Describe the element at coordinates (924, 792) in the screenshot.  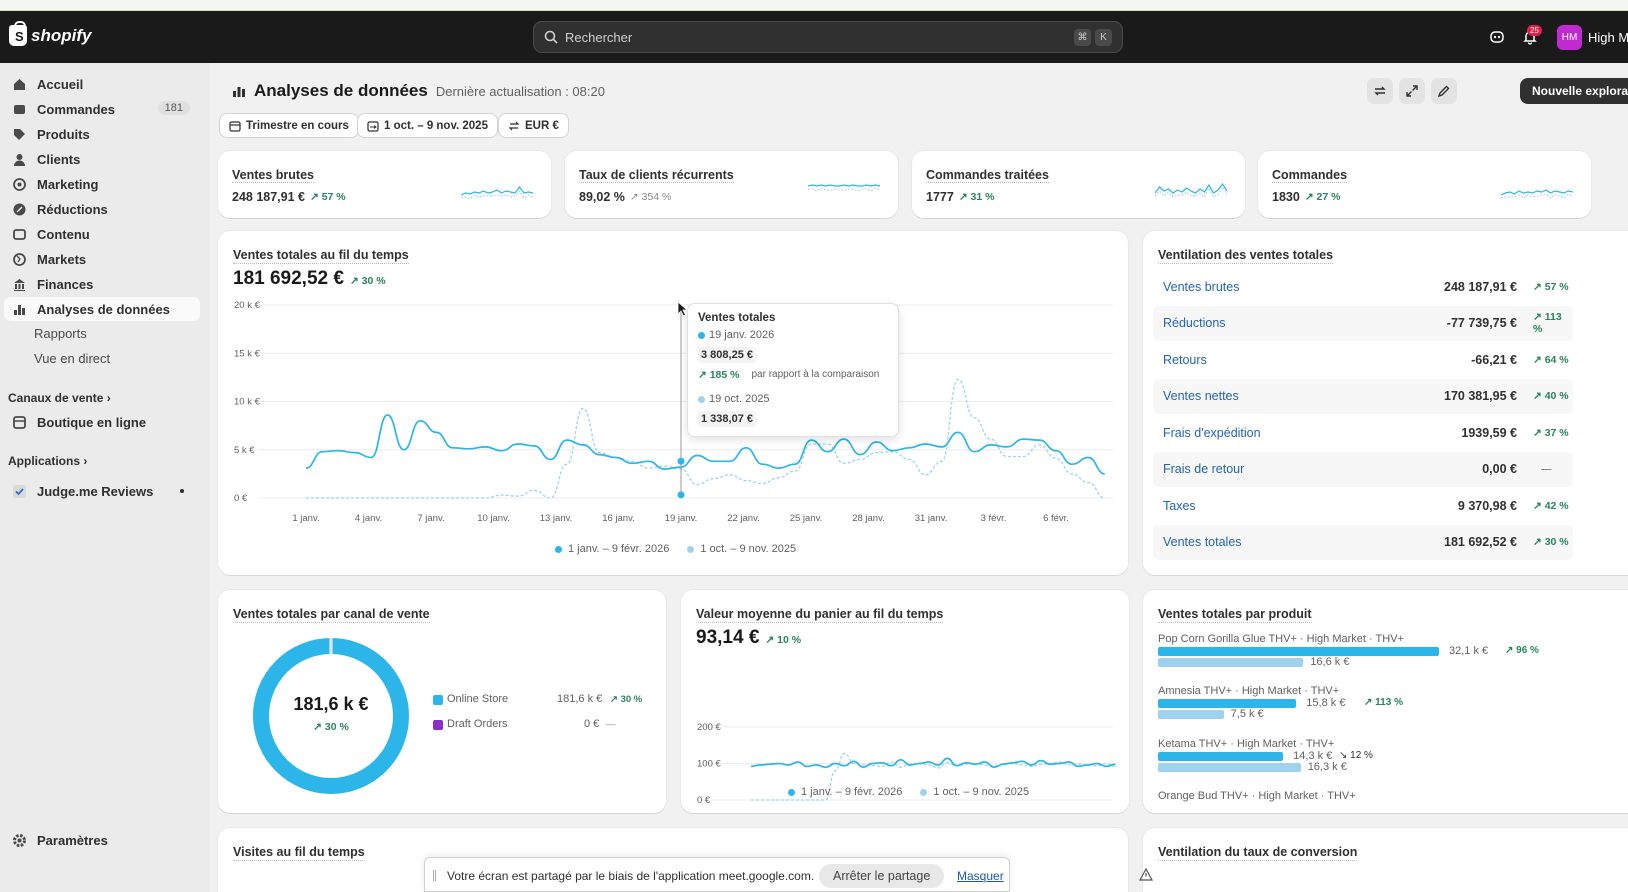
I see `aov-legend-dot-previous` at that location.